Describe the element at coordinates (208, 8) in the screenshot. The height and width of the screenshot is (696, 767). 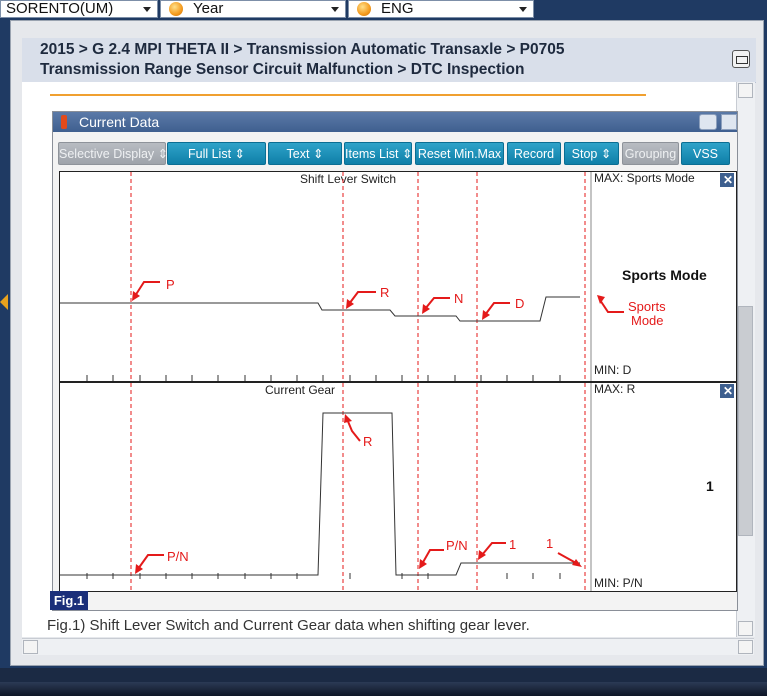
I see `year-select-value: Year` at that location.